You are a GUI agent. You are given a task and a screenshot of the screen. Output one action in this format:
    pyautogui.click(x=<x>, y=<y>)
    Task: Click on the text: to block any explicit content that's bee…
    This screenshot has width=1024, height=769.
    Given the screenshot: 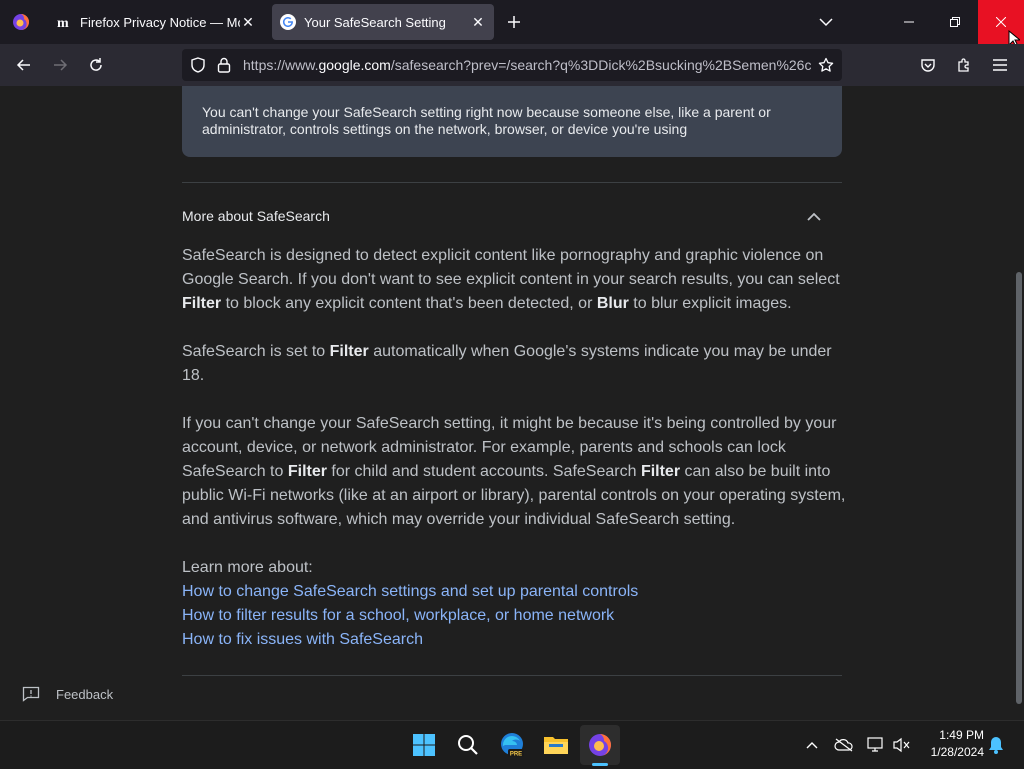 What is the action you would take?
    pyautogui.click(x=409, y=303)
    